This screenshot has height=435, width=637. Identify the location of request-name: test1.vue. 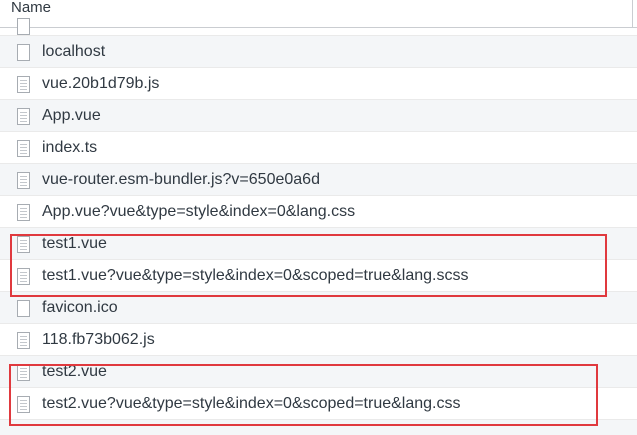
(74, 243).